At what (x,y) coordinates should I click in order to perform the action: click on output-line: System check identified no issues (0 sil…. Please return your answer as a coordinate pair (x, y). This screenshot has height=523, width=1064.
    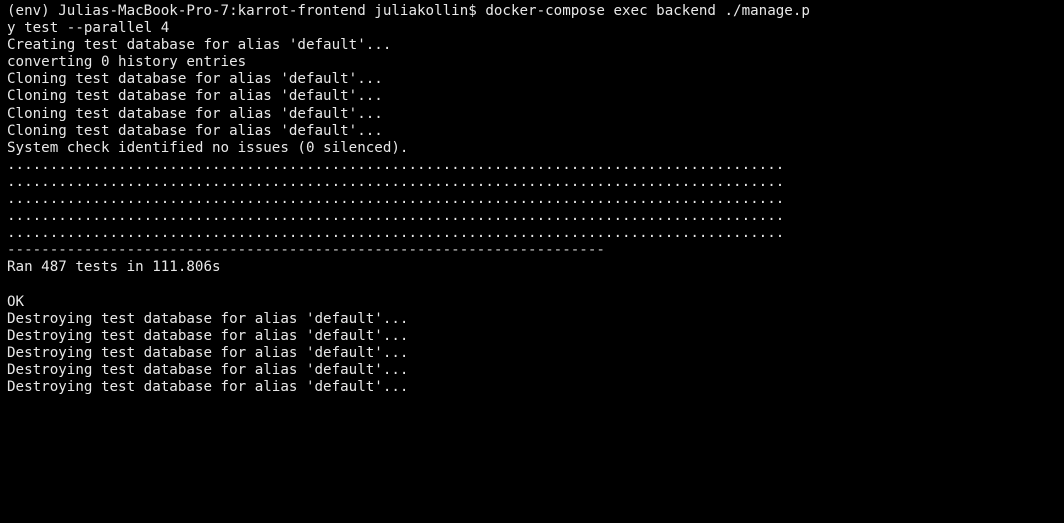
    Looking at the image, I should click on (208, 147).